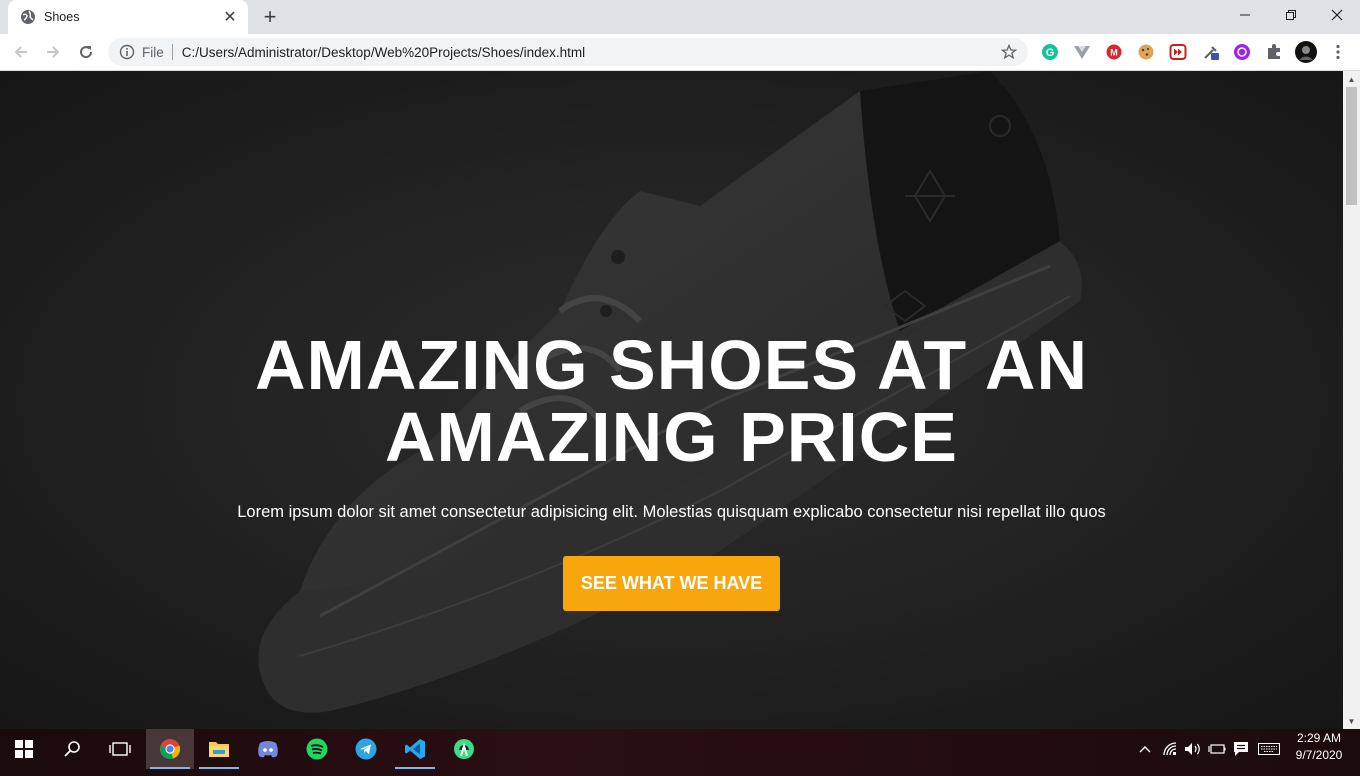 The height and width of the screenshot is (776, 1360). Describe the element at coordinates (1178, 52) in the screenshot. I see `video-speed-icon` at that location.